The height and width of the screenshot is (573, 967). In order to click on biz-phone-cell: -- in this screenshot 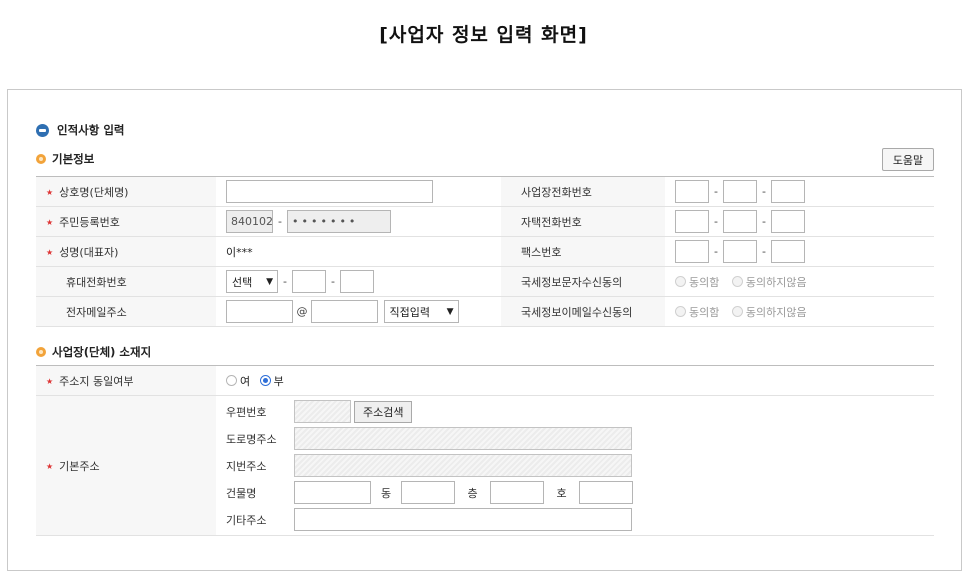, I will do `click(799, 191)`.